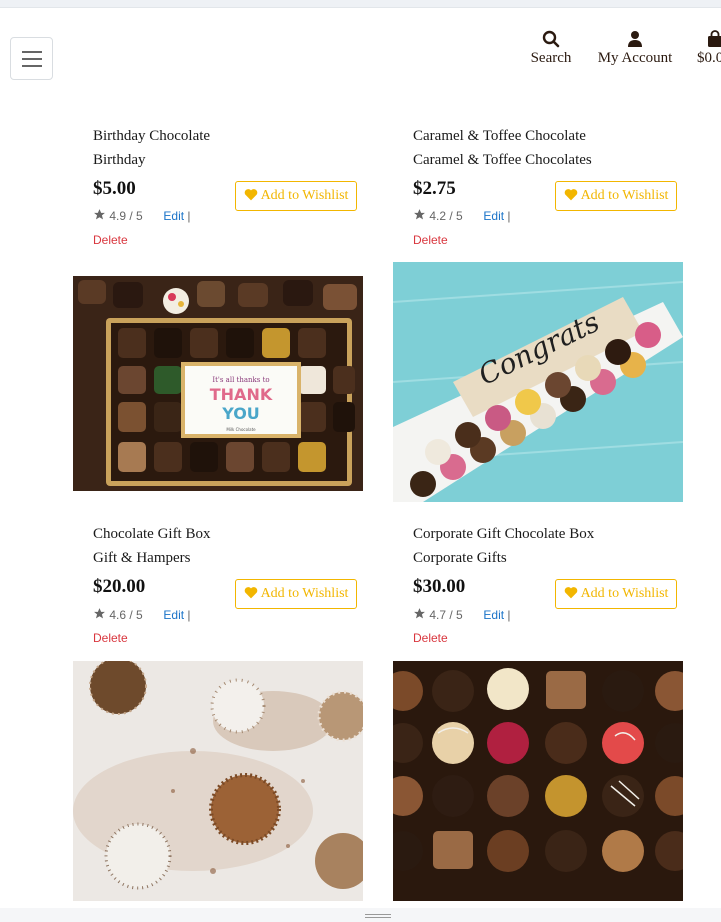 Image resolution: width=721 pixels, height=922 pixels. Describe the element at coordinates (241, 394) in the screenshot. I see `card-thank-text: THANK` at that location.